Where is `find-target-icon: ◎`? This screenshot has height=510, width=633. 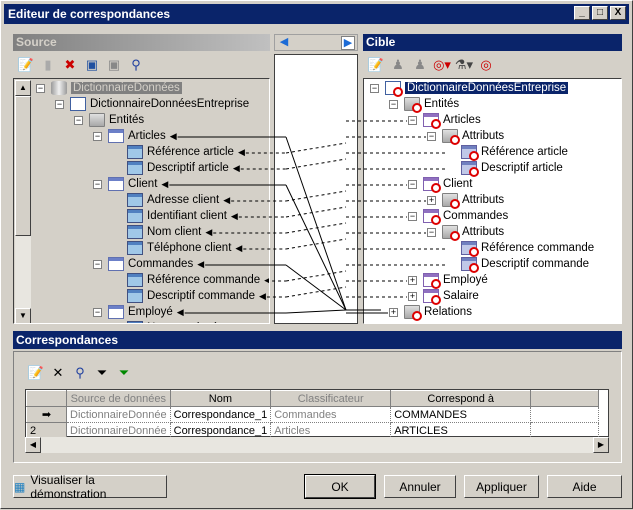 find-target-icon: ◎ is located at coordinates (486, 65).